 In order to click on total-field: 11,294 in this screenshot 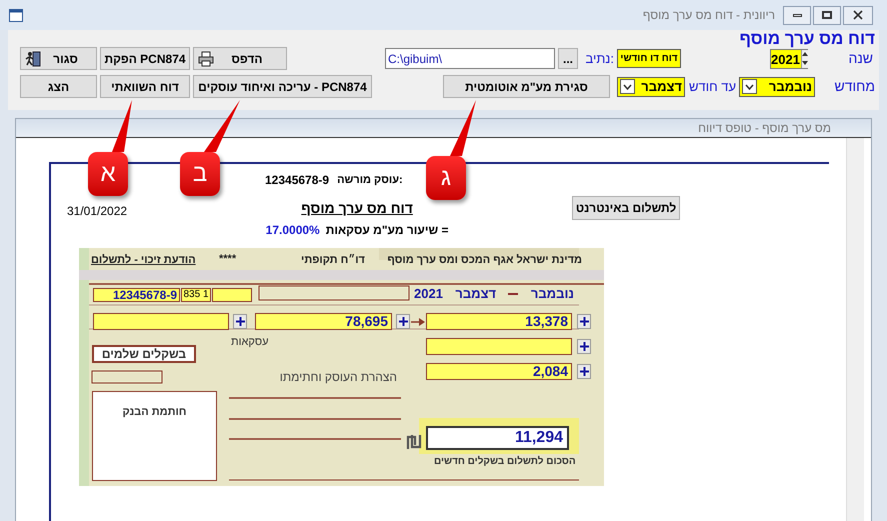, I will do `click(497, 438)`.